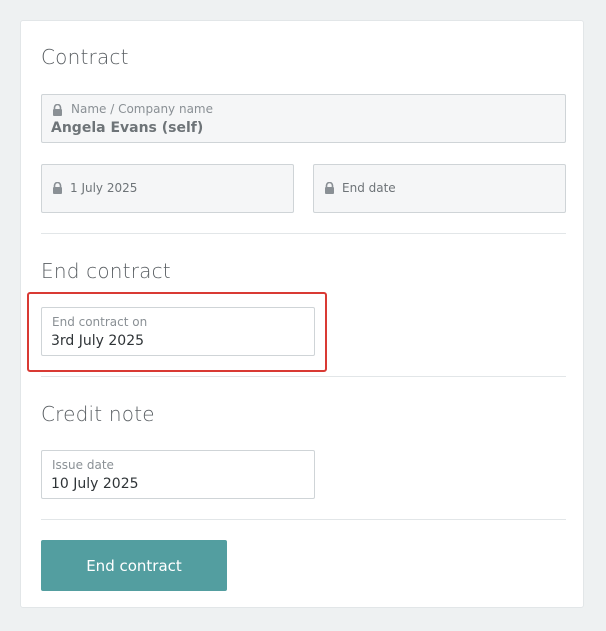  Describe the element at coordinates (439, 188) in the screenshot. I see `end-date-field: End date` at that location.